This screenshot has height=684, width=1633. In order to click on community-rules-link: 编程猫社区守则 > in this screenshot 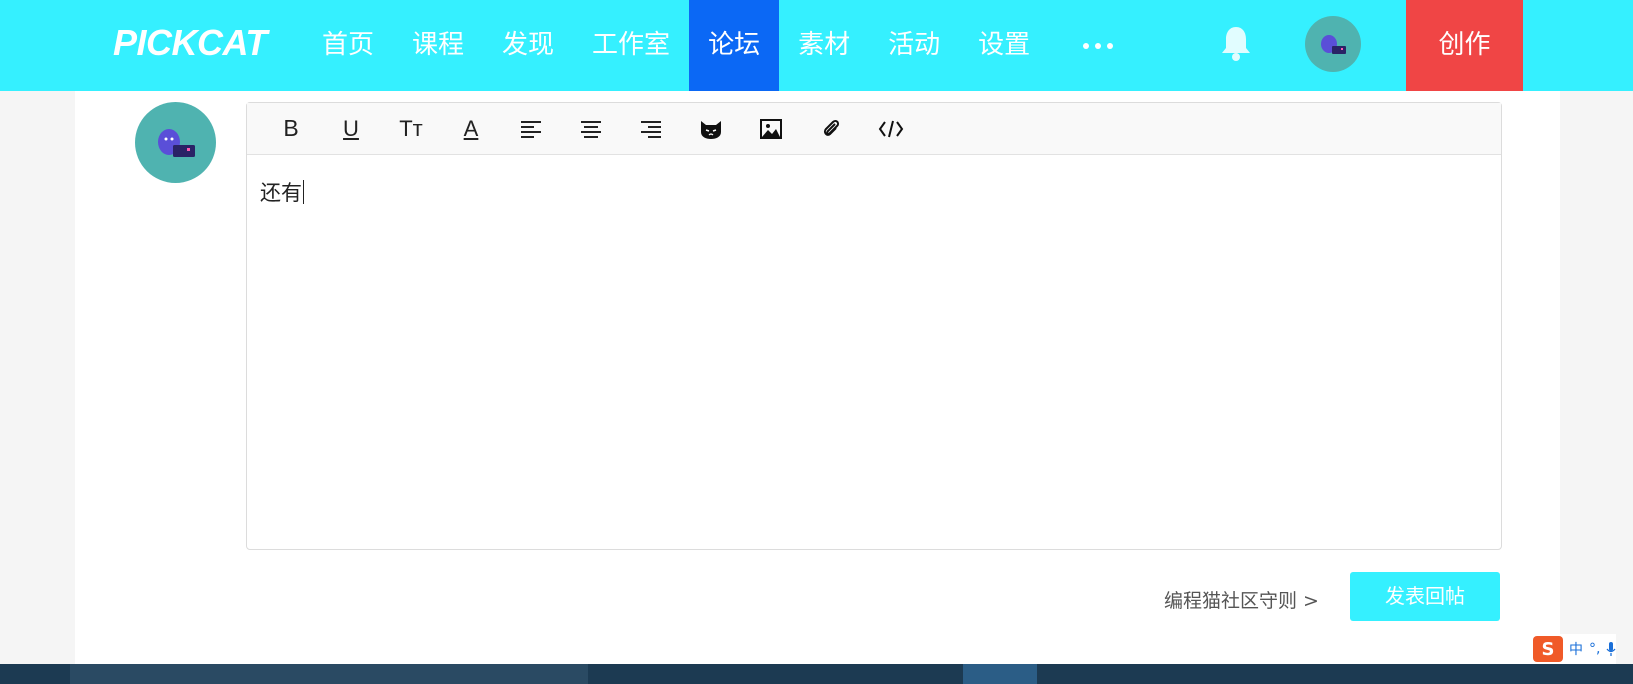, I will do `click(1241, 599)`.